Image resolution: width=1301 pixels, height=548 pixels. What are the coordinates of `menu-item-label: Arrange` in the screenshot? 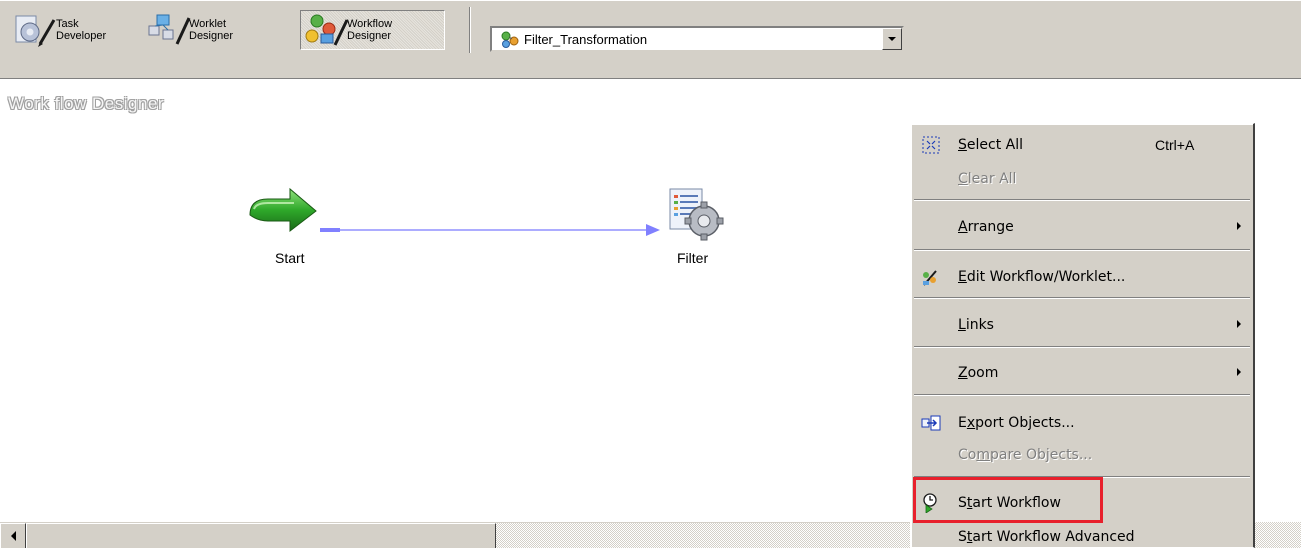 It's located at (986, 226).